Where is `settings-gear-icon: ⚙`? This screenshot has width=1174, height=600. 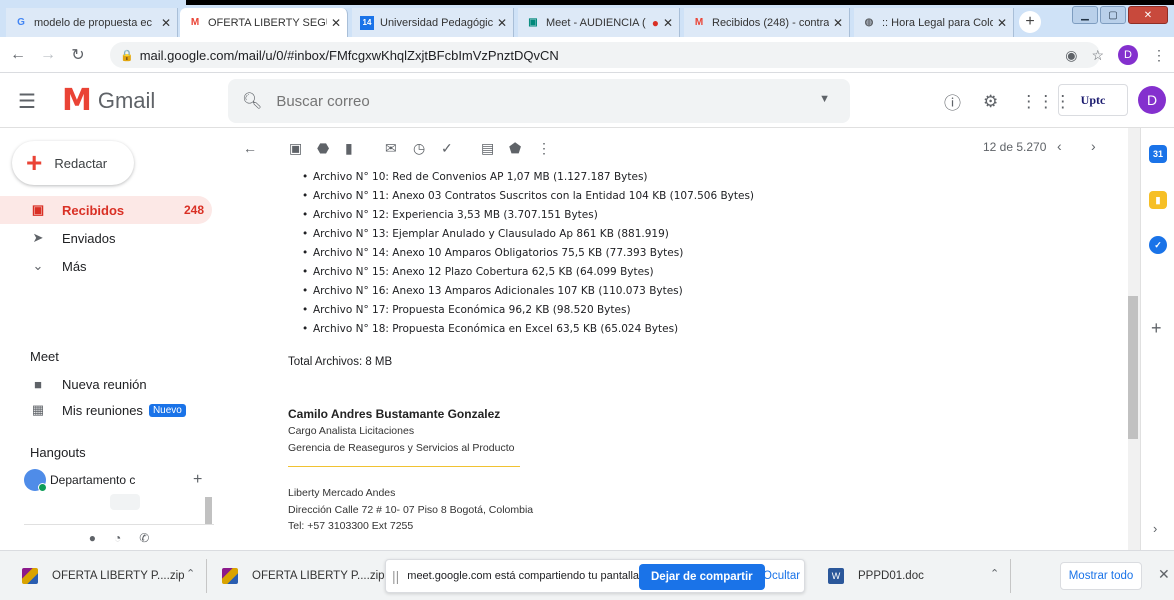 settings-gear-icon: ⚙ is located at coordinates (990, 102).